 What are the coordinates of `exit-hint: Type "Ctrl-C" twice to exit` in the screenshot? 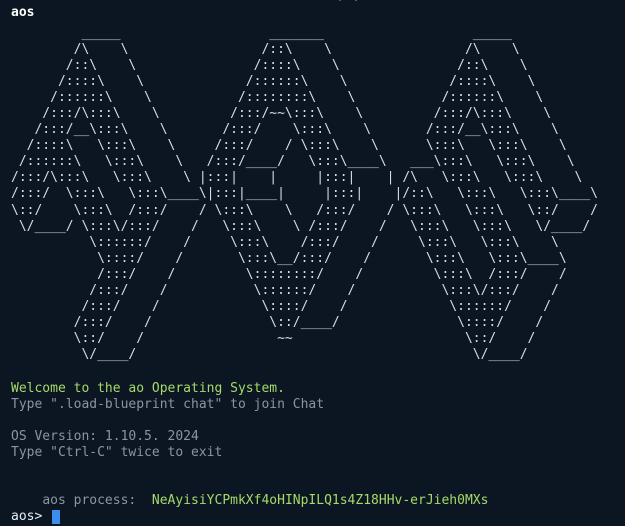 It's located at (117, 452).